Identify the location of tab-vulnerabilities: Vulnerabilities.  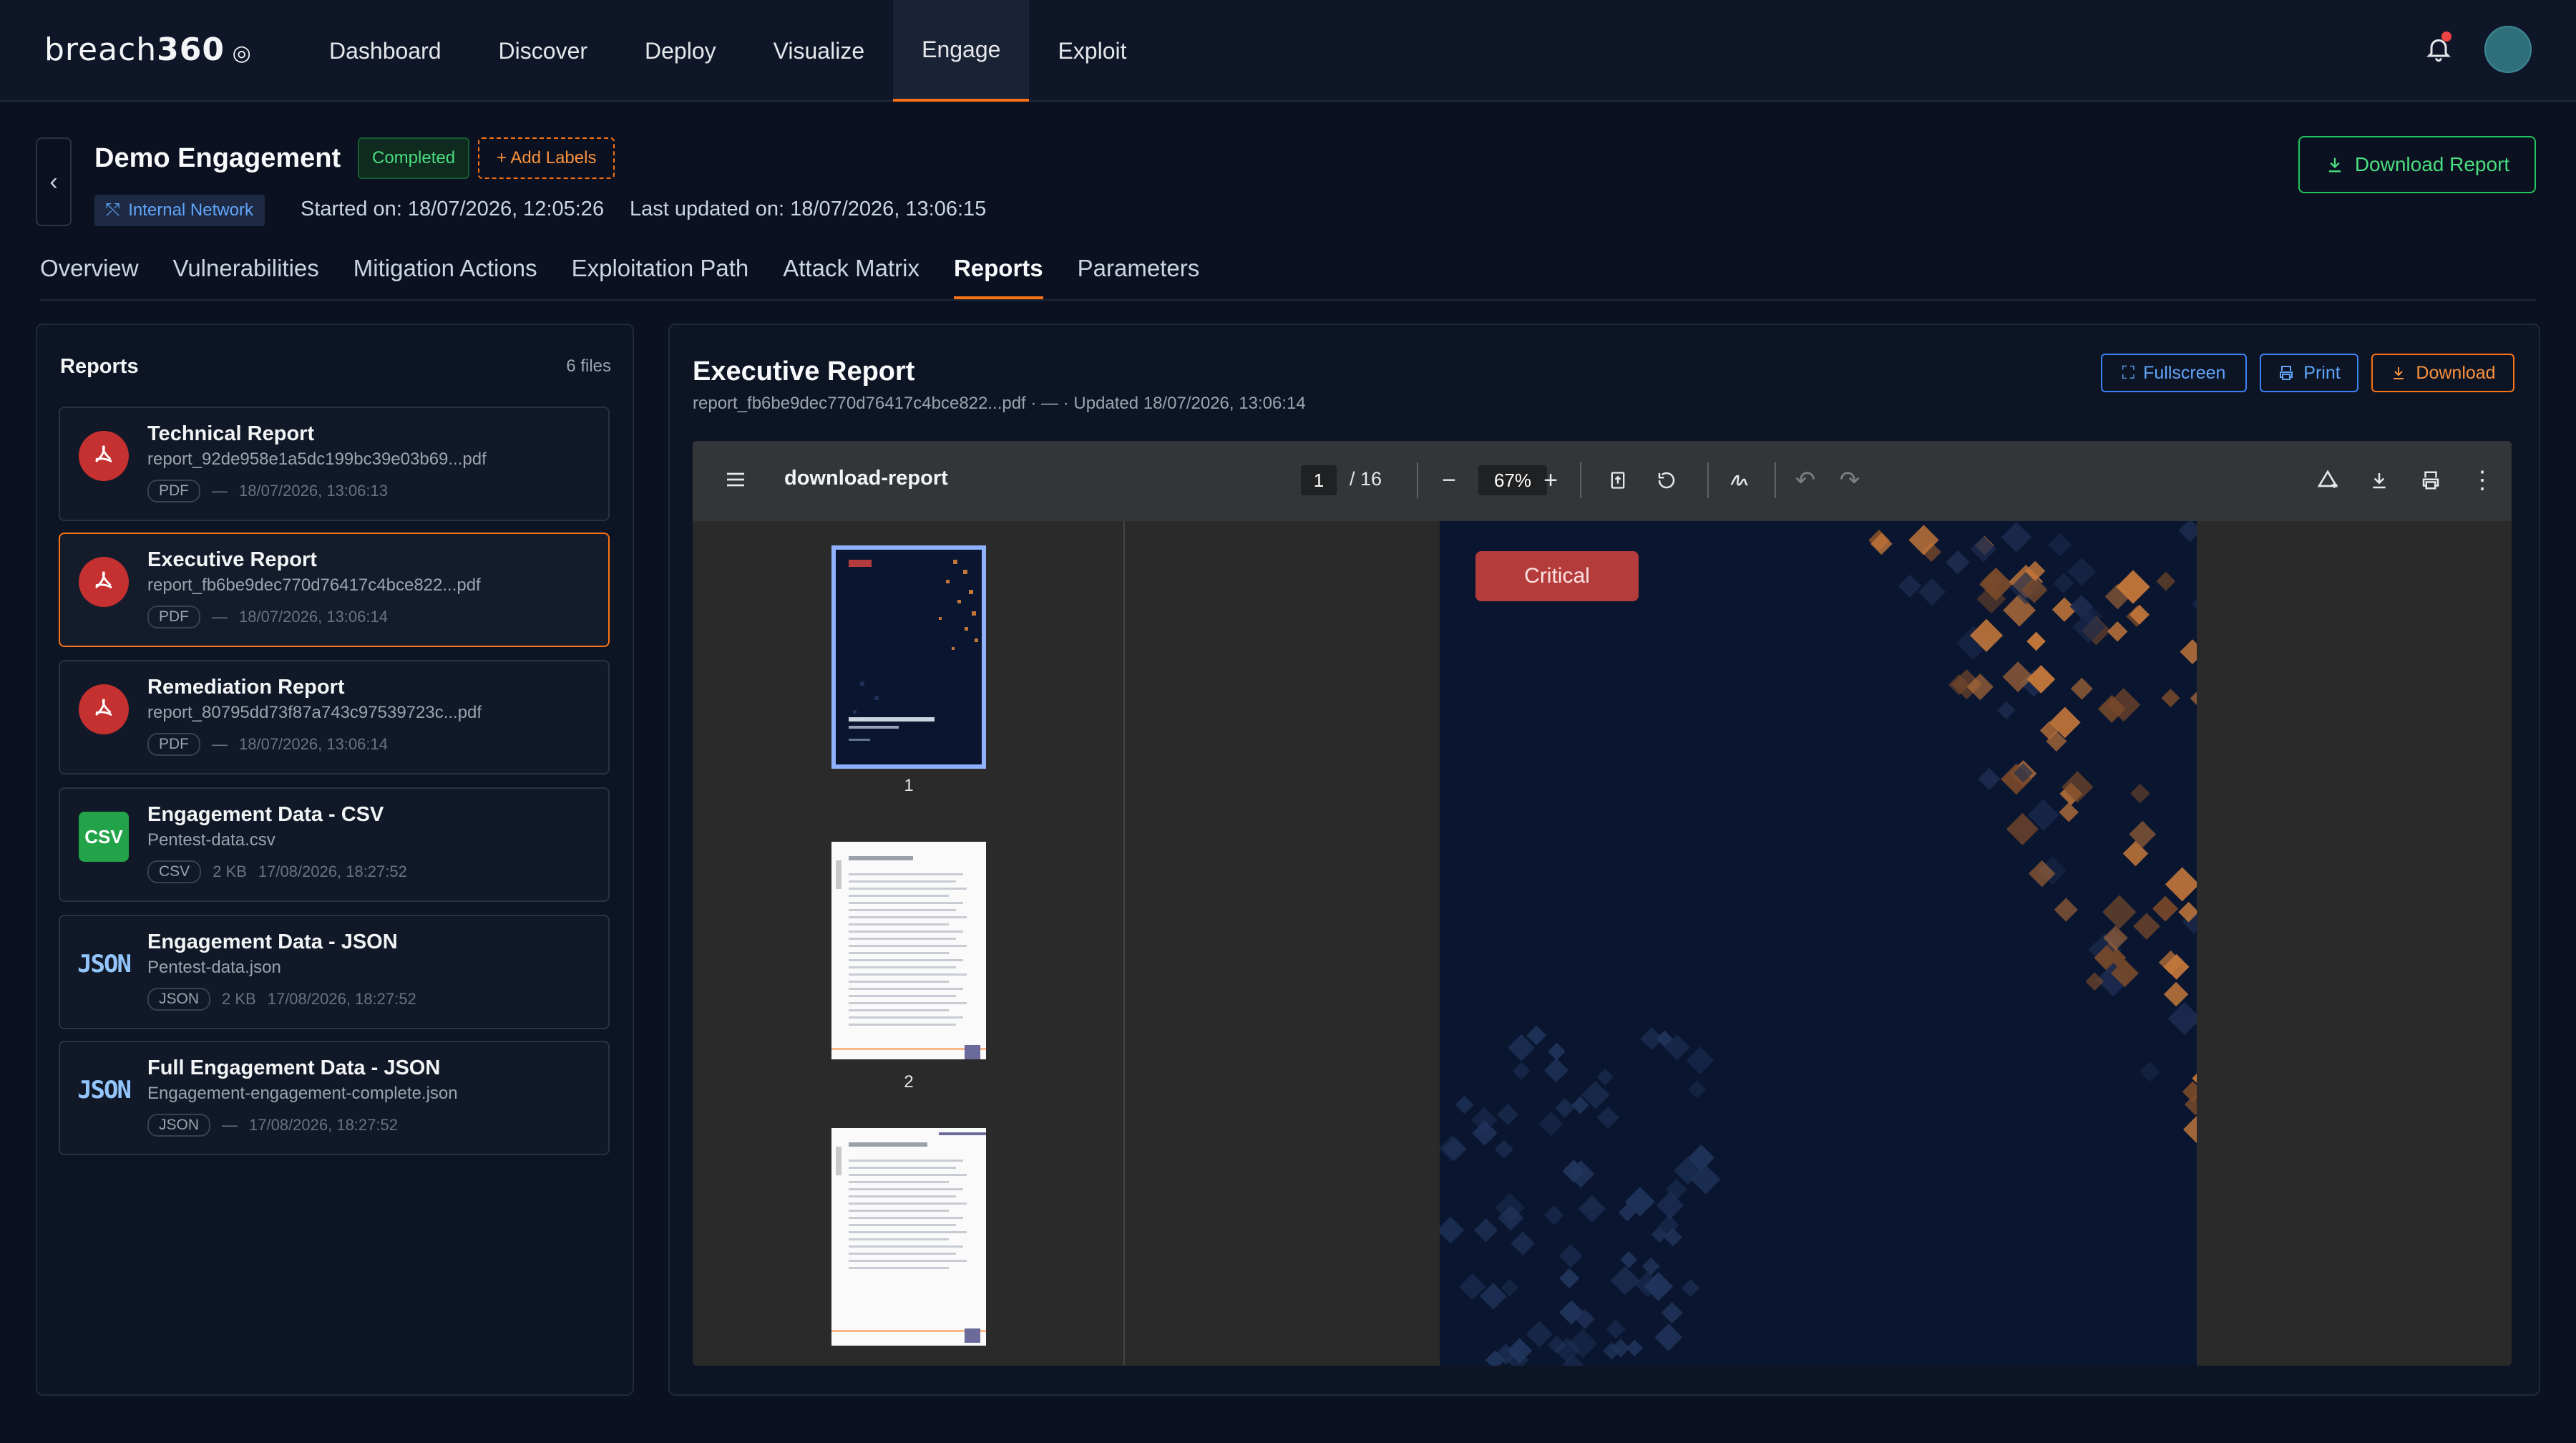
(246, 277).